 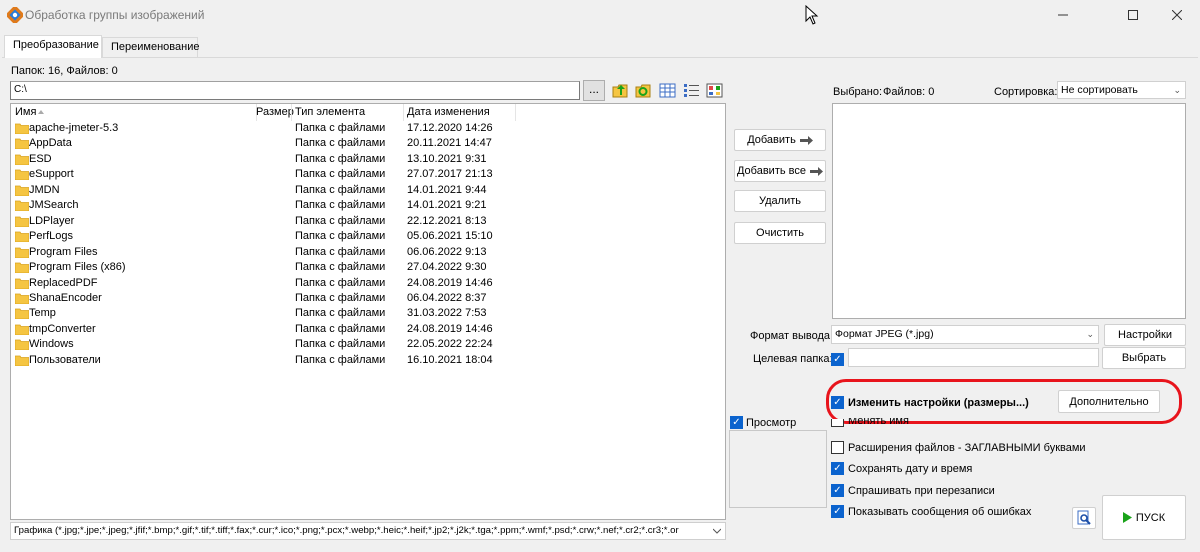 What do you see at coordinates (275, 112) in the screenshot?
I see `column-header-size: Размер` at bounding box center [275, 112].